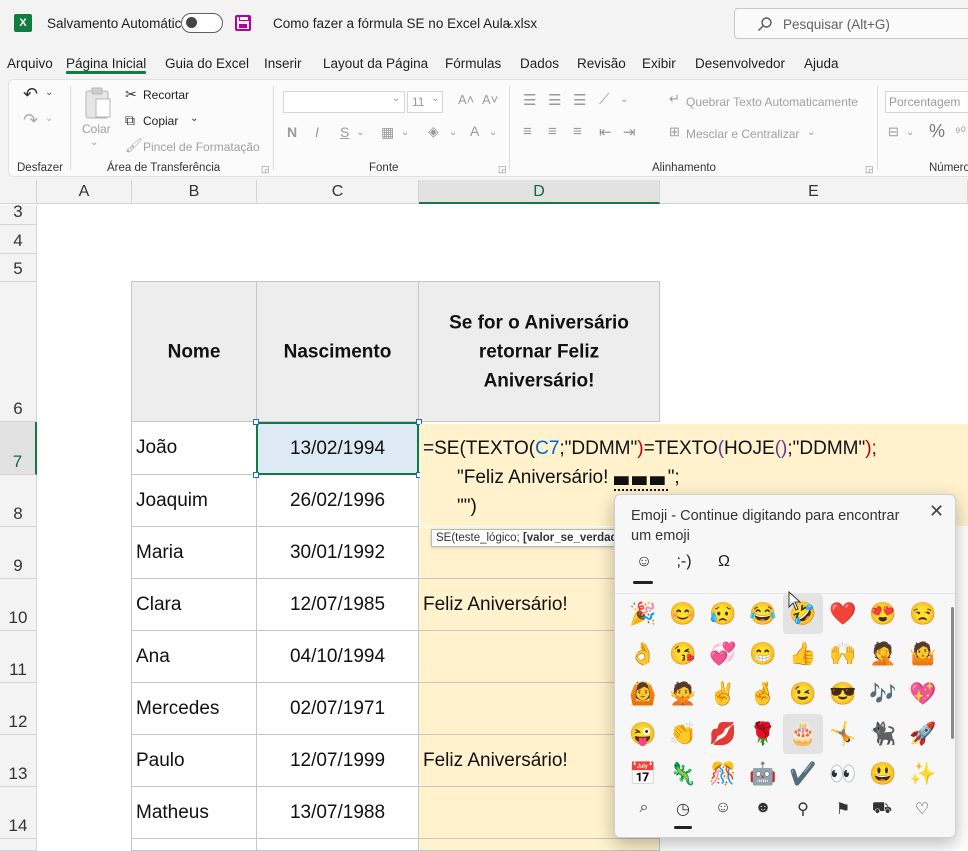  What do you see at coordinates (643, 614) in the screenshot?
I see `emoji-item: 🎉` at bounding box center [643, 614].